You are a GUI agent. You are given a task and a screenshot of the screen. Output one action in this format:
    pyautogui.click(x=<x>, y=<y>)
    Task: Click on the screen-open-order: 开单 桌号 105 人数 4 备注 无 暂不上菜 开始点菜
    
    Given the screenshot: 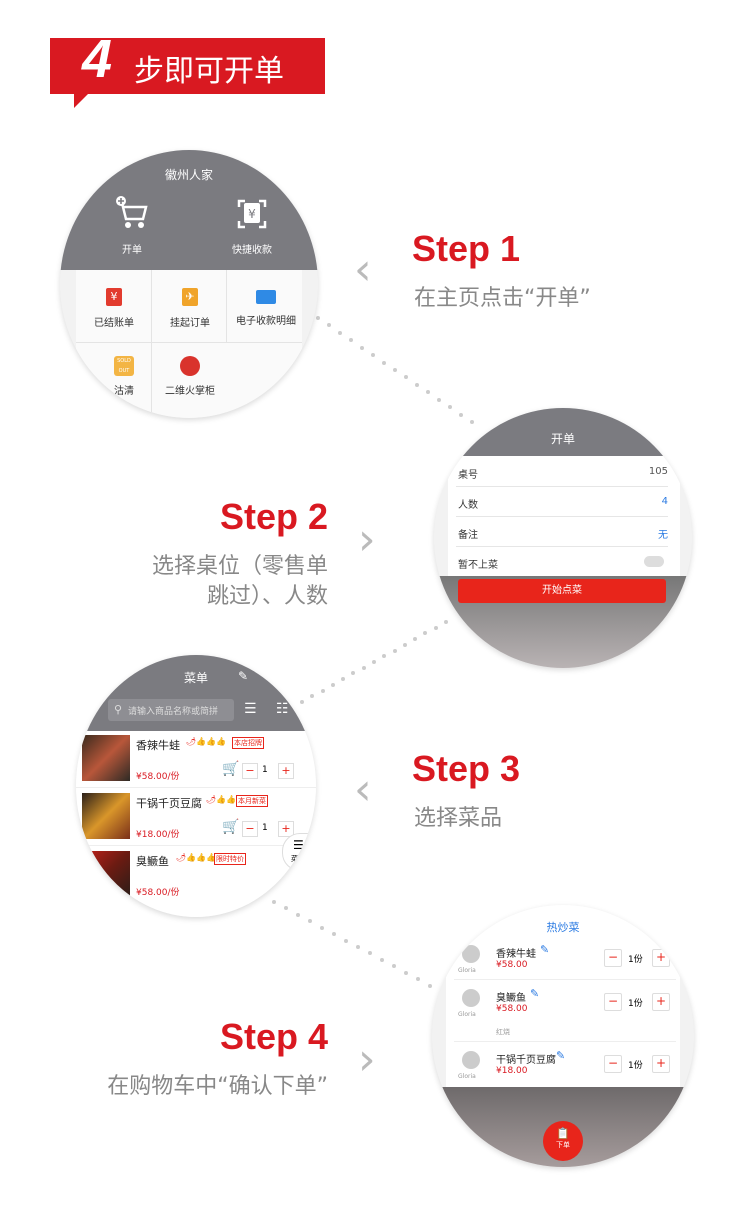 What is the action you would take?
    pyautogui.click(x=563, y=538)
    